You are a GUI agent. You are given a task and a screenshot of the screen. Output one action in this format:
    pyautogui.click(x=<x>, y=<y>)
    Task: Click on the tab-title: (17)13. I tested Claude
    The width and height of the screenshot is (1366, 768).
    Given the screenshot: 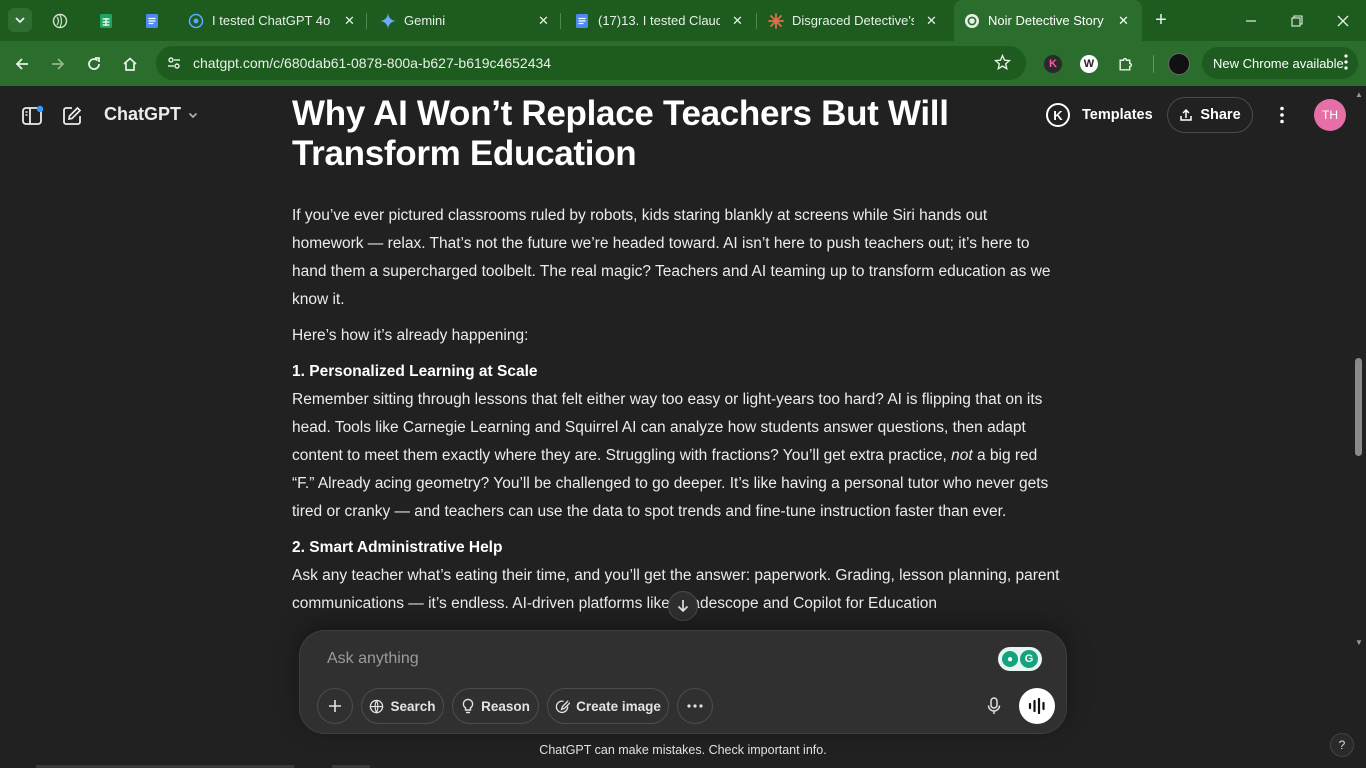 What is the action you would take?
    pyautogui.click(x=659, y=20)
    